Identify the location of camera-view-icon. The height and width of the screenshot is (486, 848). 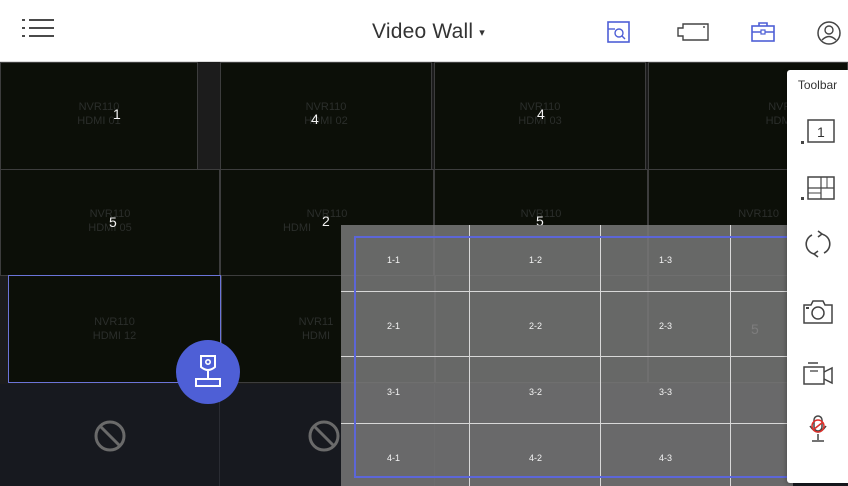
(693, 32).